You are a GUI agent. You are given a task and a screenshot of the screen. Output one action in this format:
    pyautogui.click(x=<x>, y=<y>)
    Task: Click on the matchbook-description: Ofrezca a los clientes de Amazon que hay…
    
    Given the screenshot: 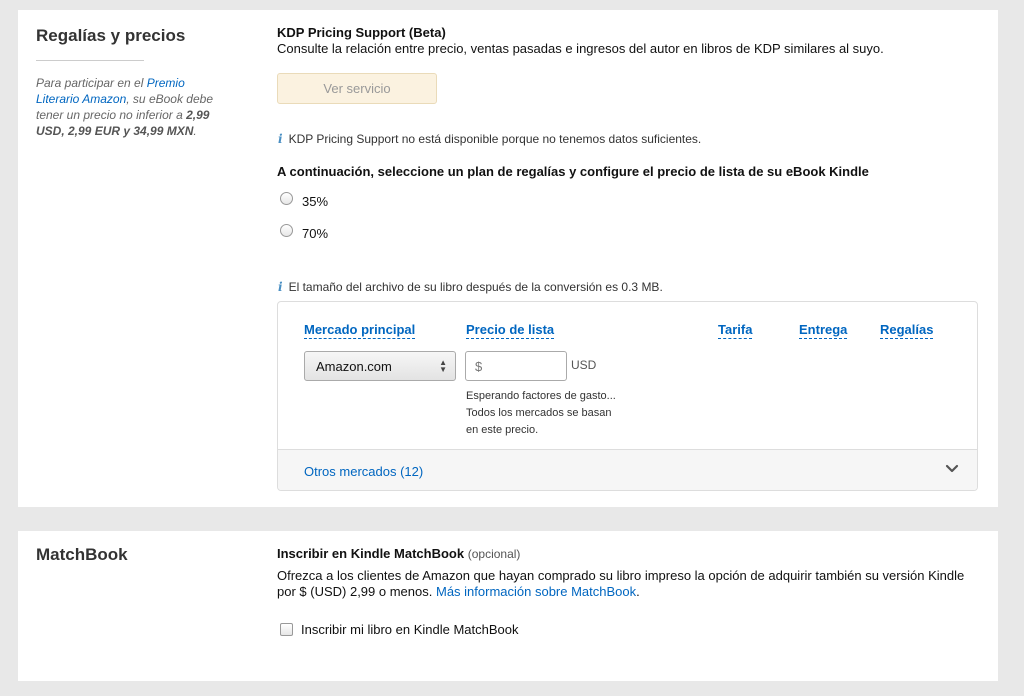 What is the action you would take?
    pyautogui.click(x=627, y=584)
    